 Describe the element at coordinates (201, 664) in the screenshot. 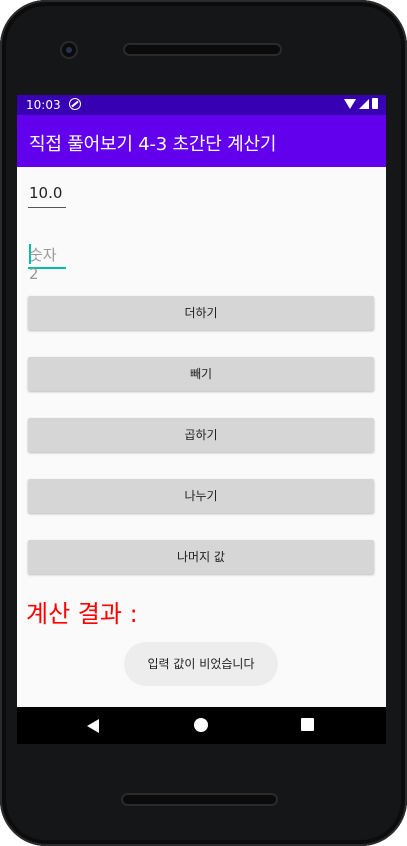

I see `toast-message: 입력 값이 비었습니다` at that location.